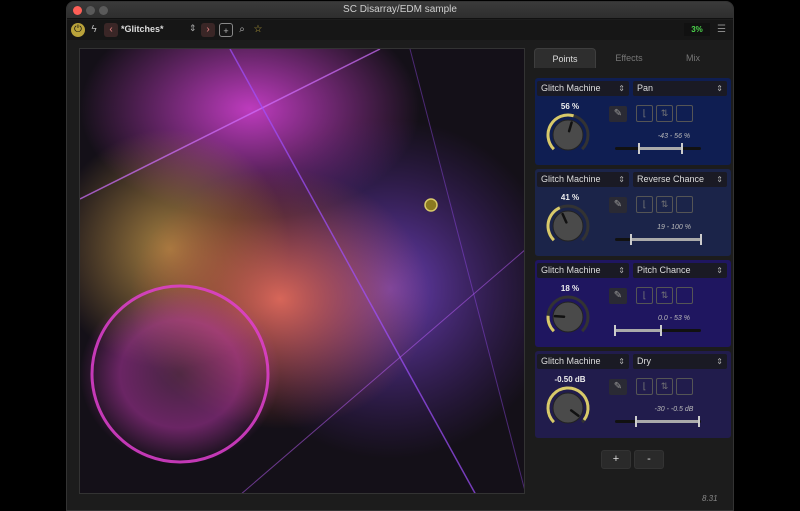 The height and width of the screenshot is (511, 800). I want to click on tab-effects: Effects, so click(629, 58).